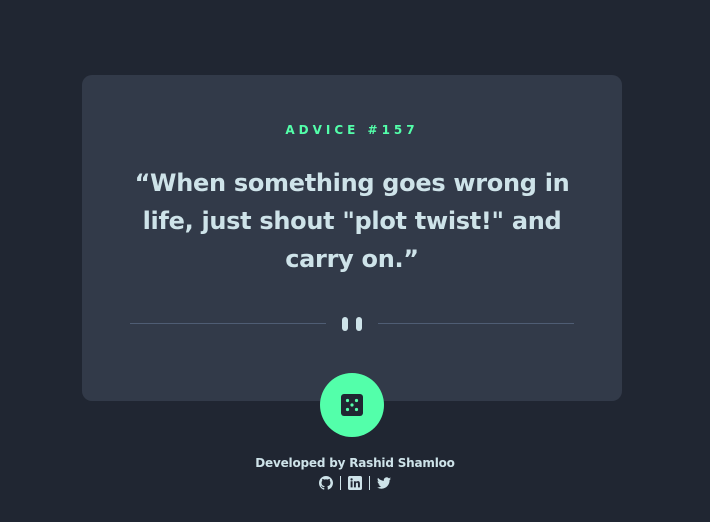 Image resolution: width=710 pixels, height=522 pixels. I want to click on divider, so click(352, 324).